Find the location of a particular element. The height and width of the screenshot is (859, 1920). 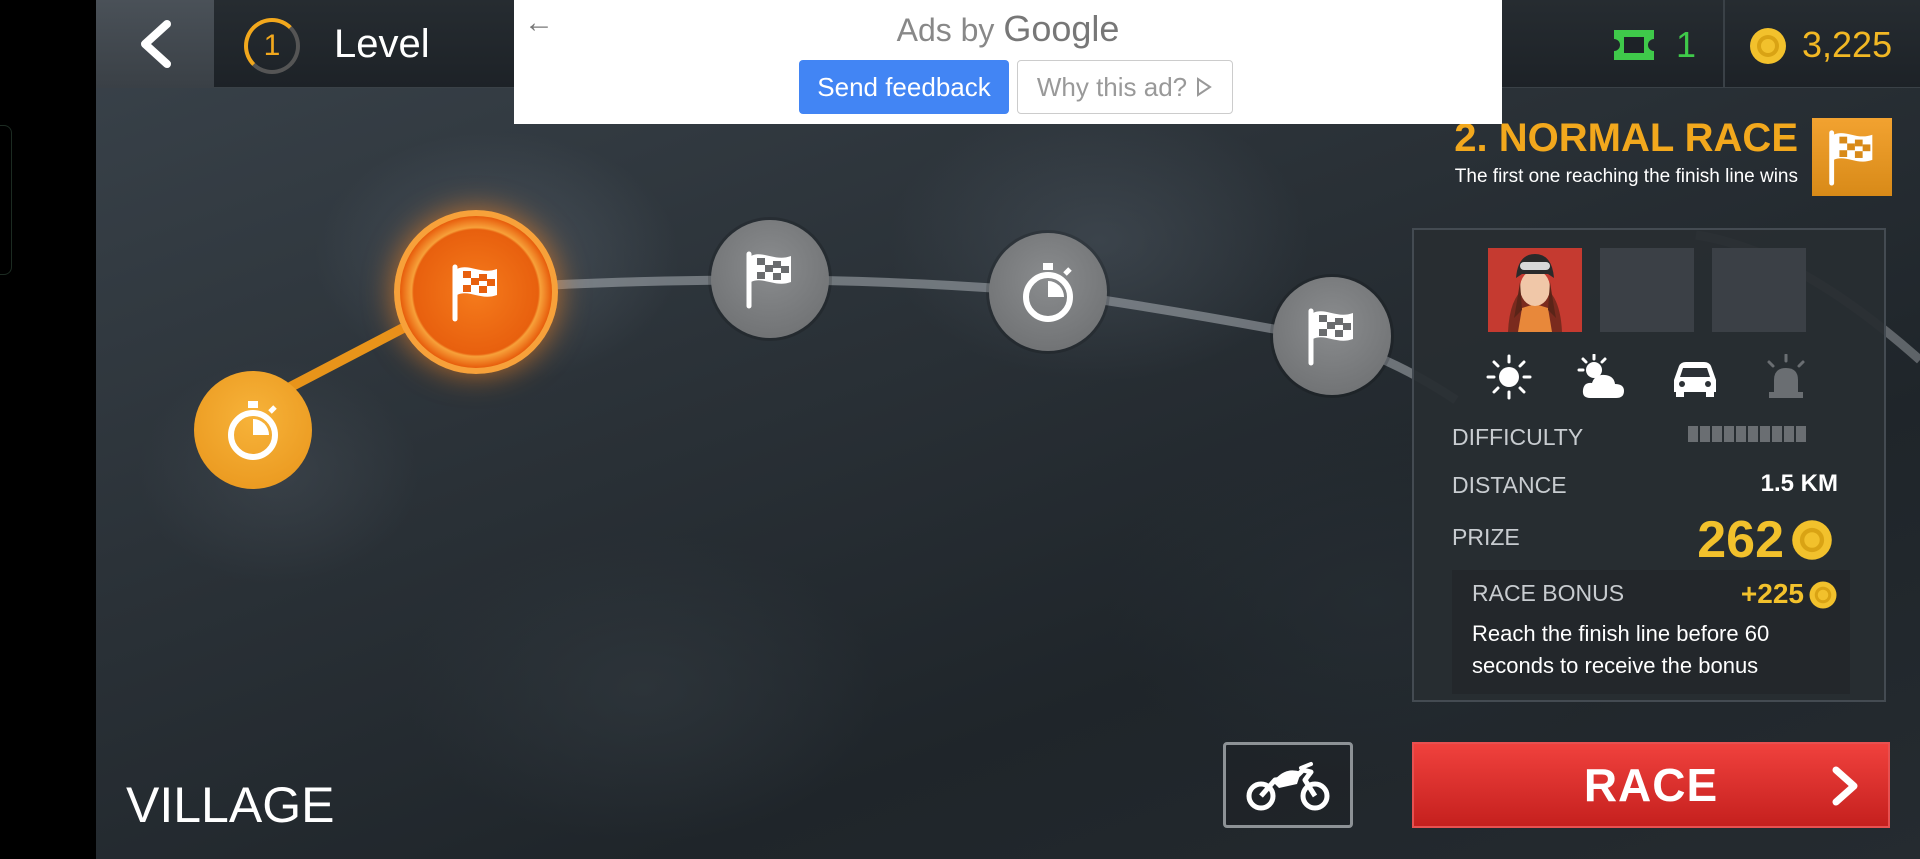

play-outline-icon is located at coordinates (1204, 87).